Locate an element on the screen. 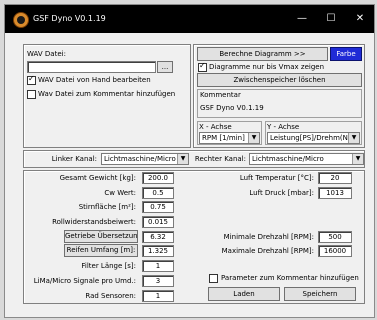 This screenshot has width=377, height=320. rolling-resistance-field: 0.015 is located at coordinates (158, 222).